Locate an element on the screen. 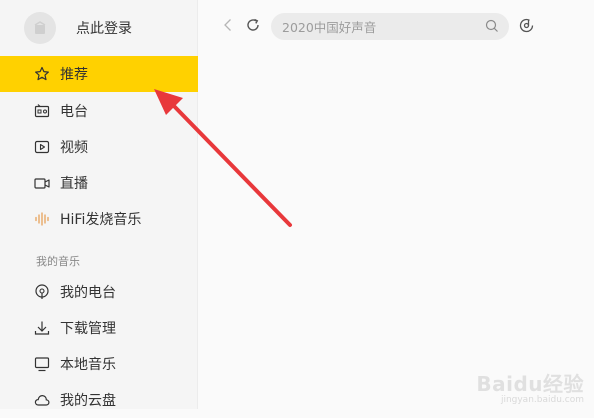 The width and height of the screenshot is (594, 418). equalizer-icon is located at coordinates (42, 219).